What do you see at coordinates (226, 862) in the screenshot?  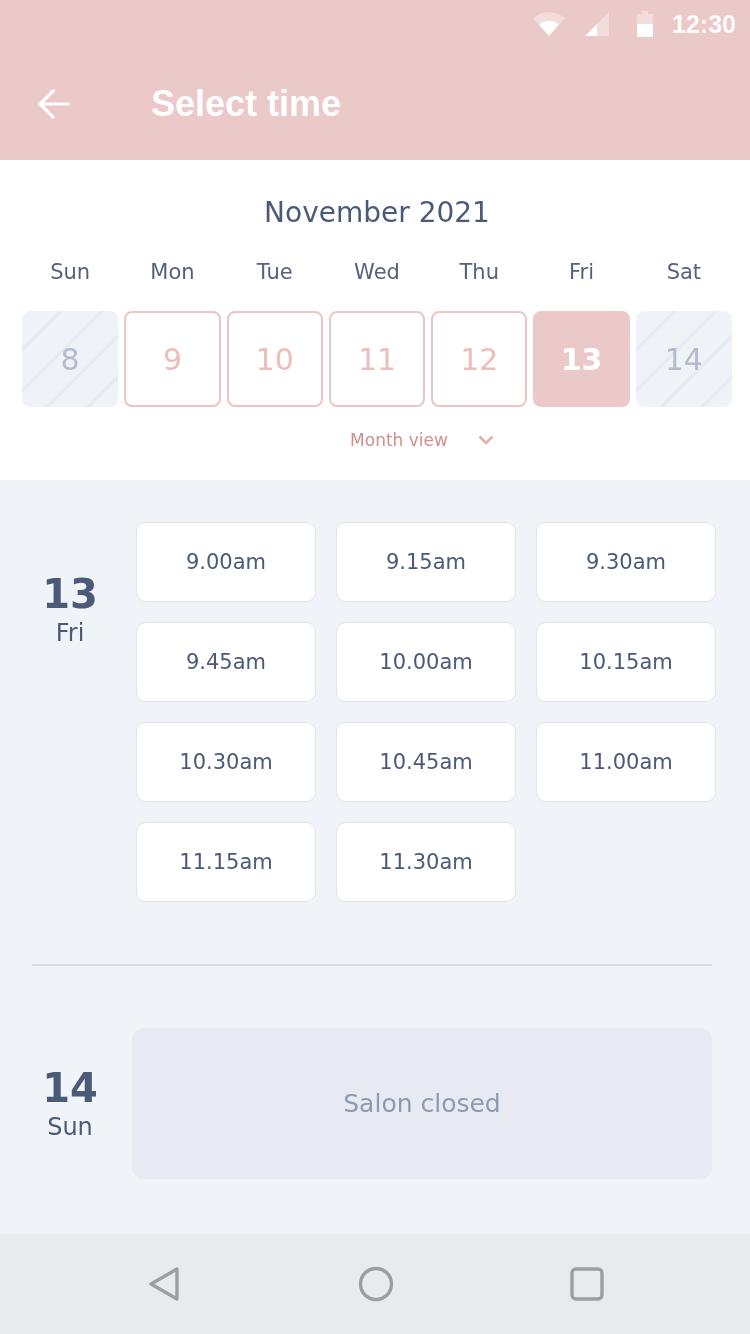 I see `time-slot-button: 11.15am` at bounding box center [226, 862].